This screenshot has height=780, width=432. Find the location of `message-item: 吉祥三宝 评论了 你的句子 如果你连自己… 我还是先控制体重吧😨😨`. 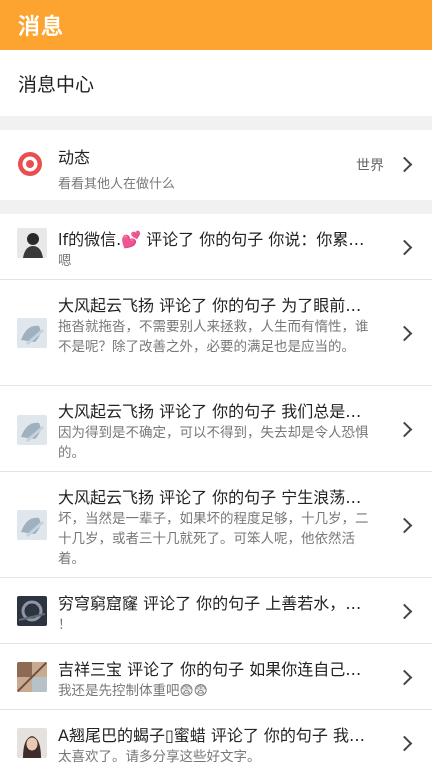

message-item: 吉祥三宝 评论了 你的句子 如果你连自己… 我还是先控制体重吧😨😨 is located at coordinates (216, 677).